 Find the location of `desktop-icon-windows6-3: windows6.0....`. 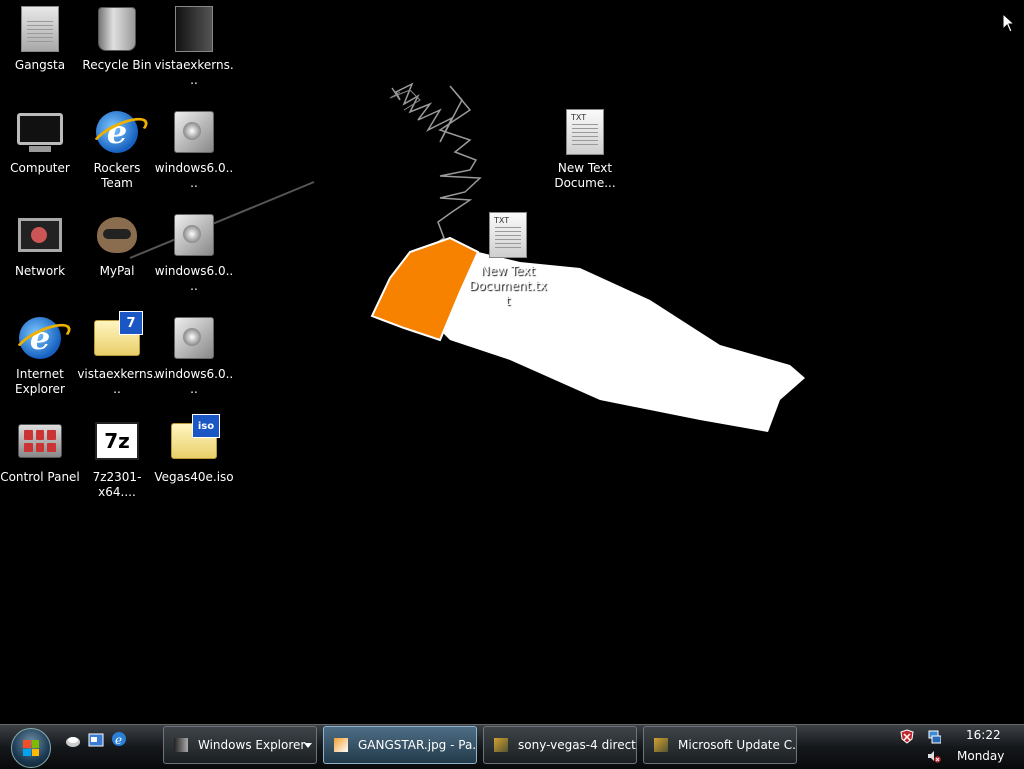

desktop-icon-windows6-3: windows6.0.... is located at coordinates (194, 355).